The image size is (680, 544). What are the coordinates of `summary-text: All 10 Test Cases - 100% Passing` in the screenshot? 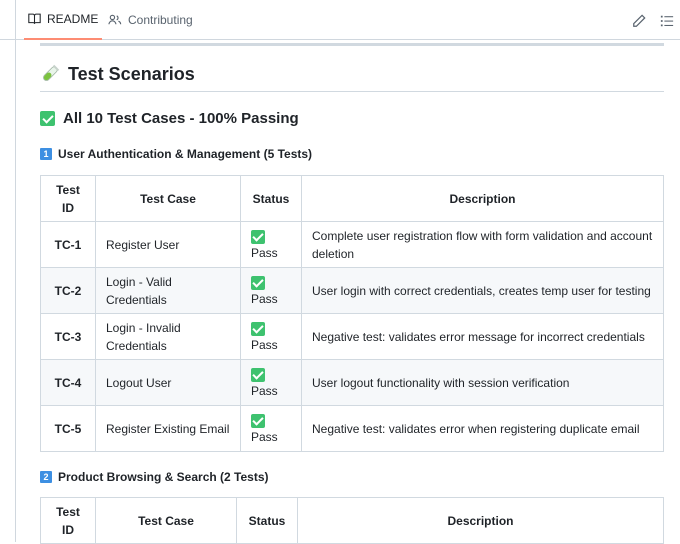 It's located at (181, 118).